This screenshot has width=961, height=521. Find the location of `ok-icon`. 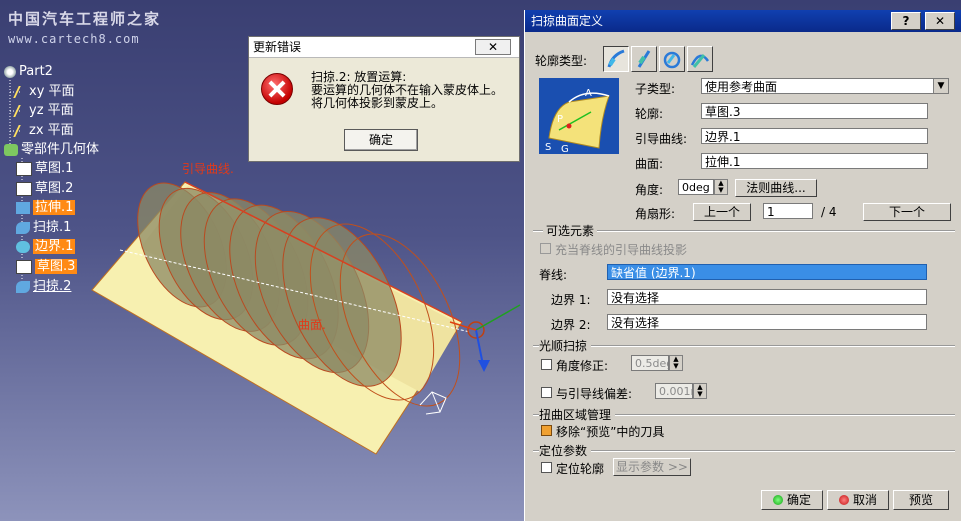

ok-icon is located at coordinates (777, 500).